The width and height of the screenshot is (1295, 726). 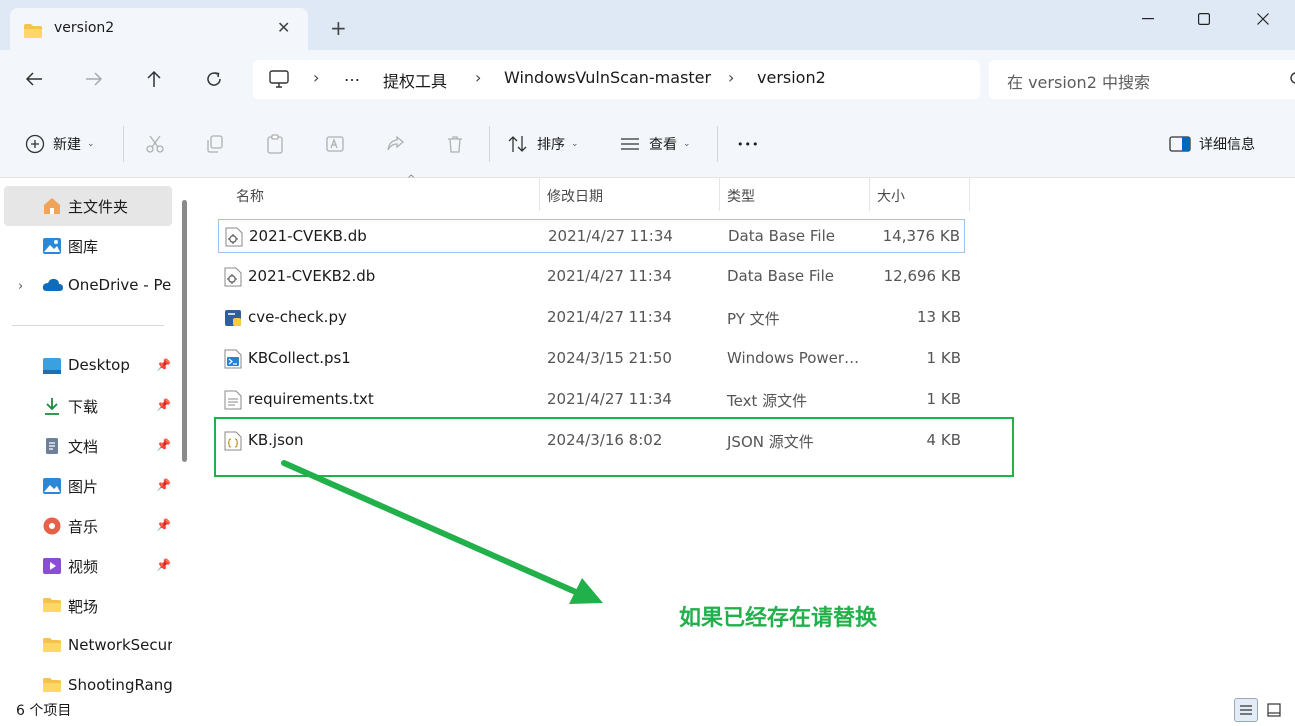 I want to click on list-view-icon, so click(x=1246, y=710).